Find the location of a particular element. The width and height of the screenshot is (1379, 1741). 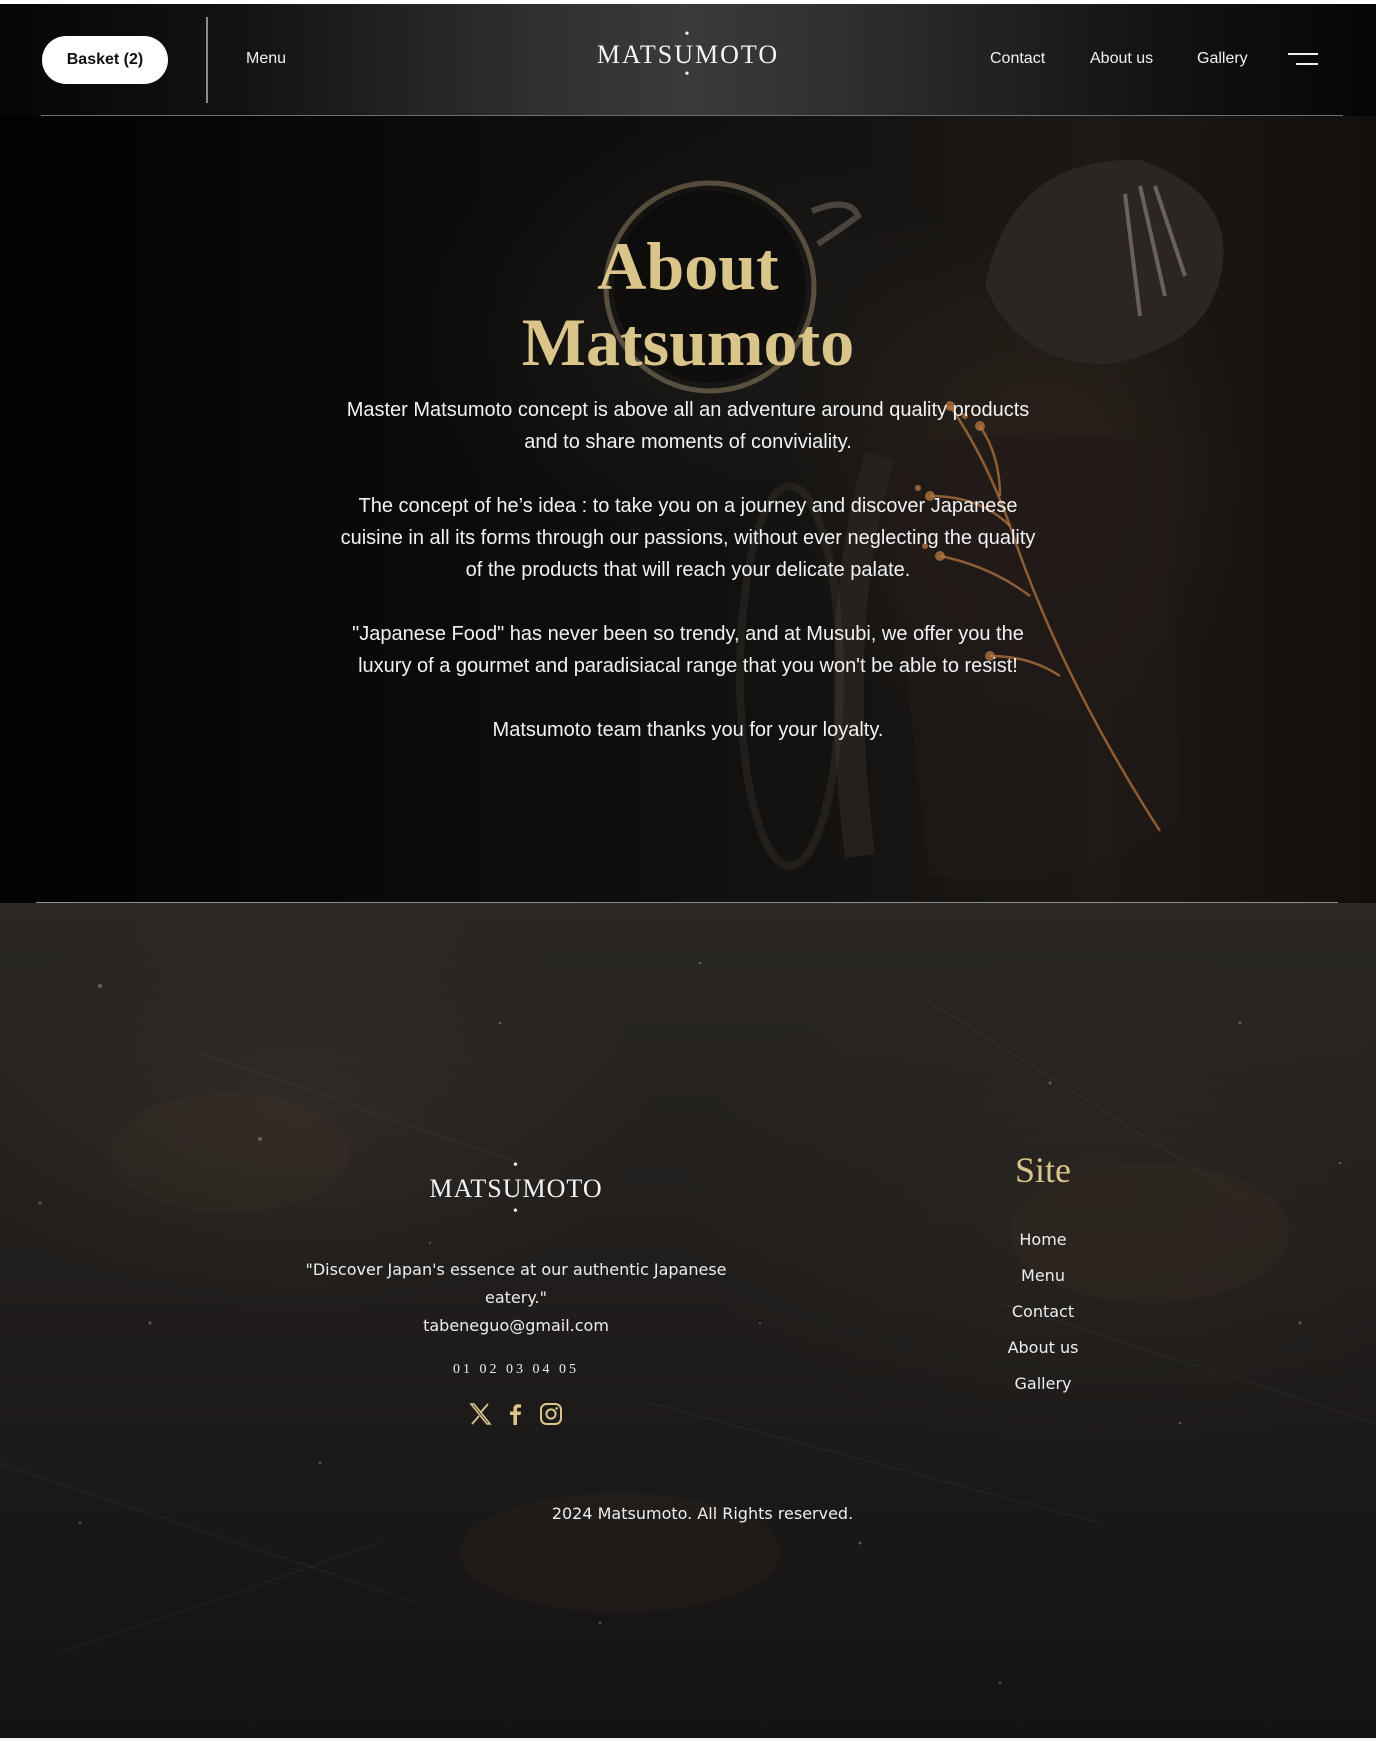

footer-link-menu: Menu is located at coordinates (1043, 1275).